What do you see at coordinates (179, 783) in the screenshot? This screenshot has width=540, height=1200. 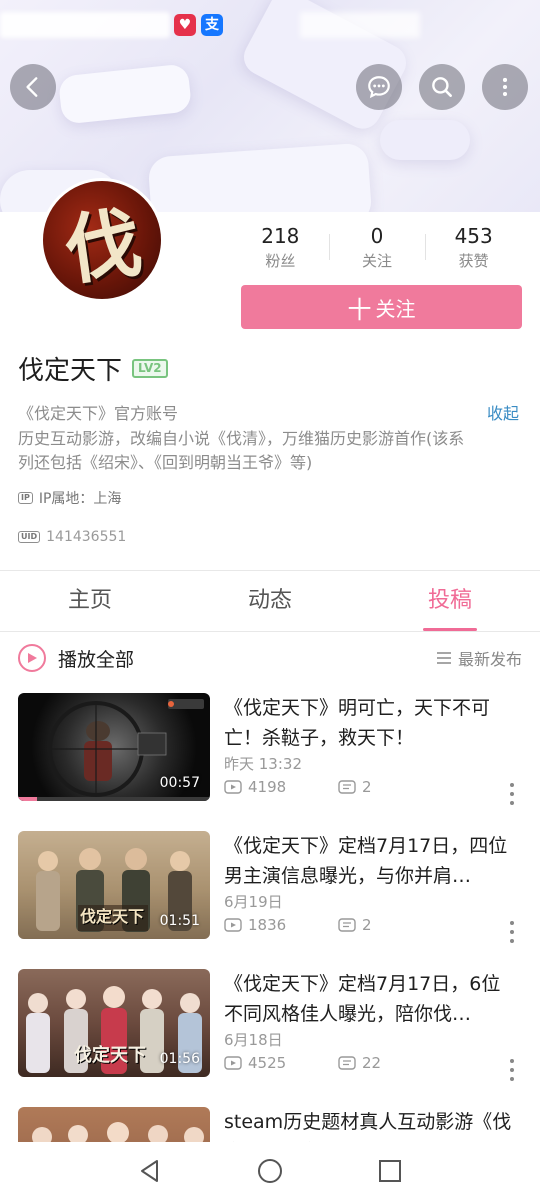 I see `video-duration: 00:57` at bounding box center [179, 783].